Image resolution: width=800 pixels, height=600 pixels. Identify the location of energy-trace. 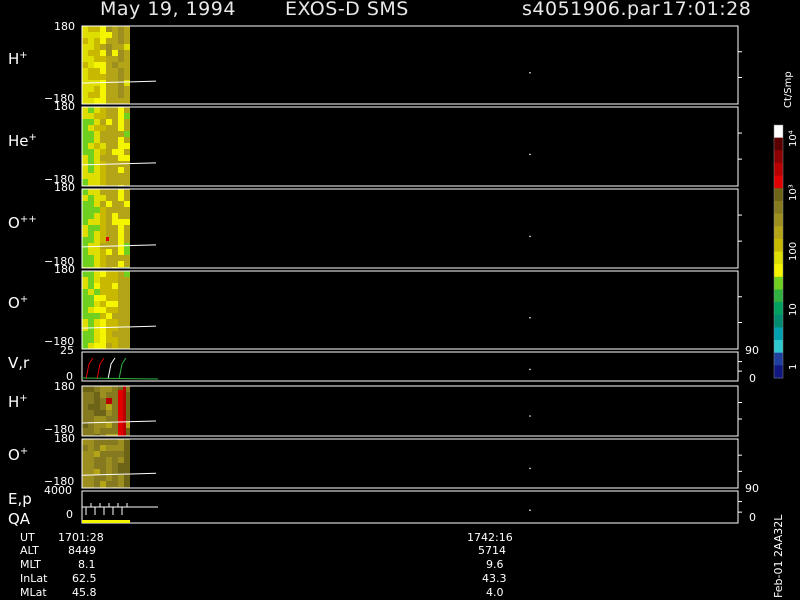
(124, 509).